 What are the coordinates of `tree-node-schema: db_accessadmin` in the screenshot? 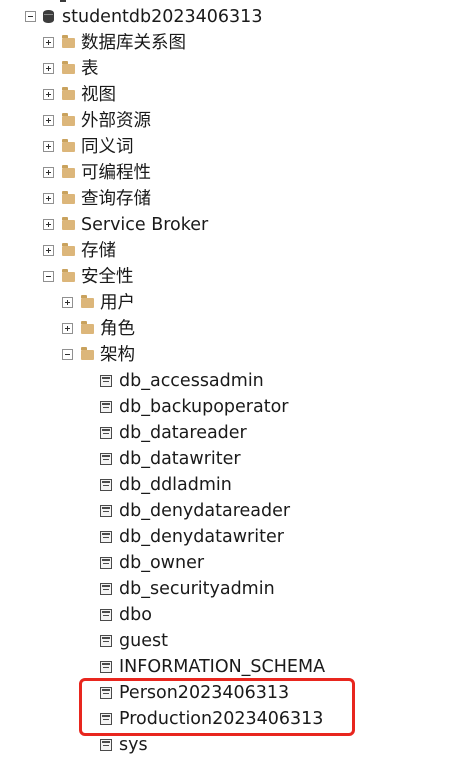 It's located at (225, 381).